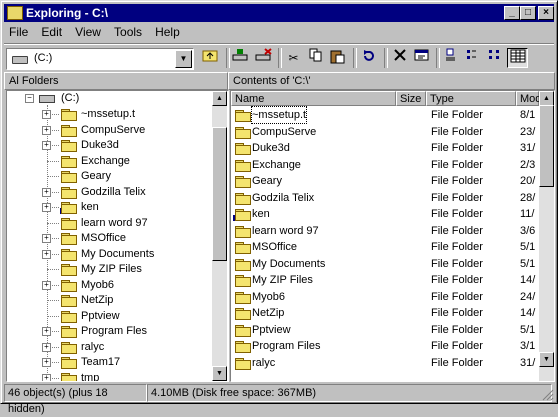  What do you see at coordinates (286, 346) in the screenshot?
I see `file-name: Program Files` at bounding box center [286, 346].